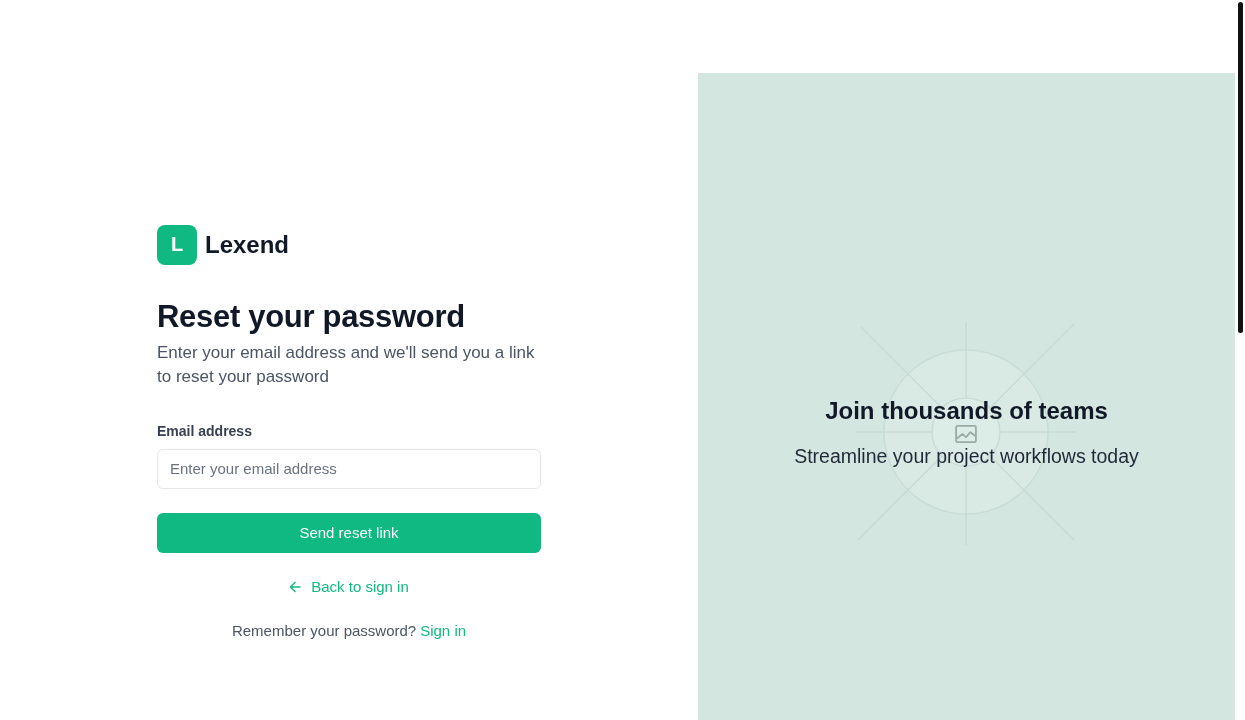 The height and width of the screenshot is (720, 1245). I want to click on email-label: Email address, so click(205, 431).